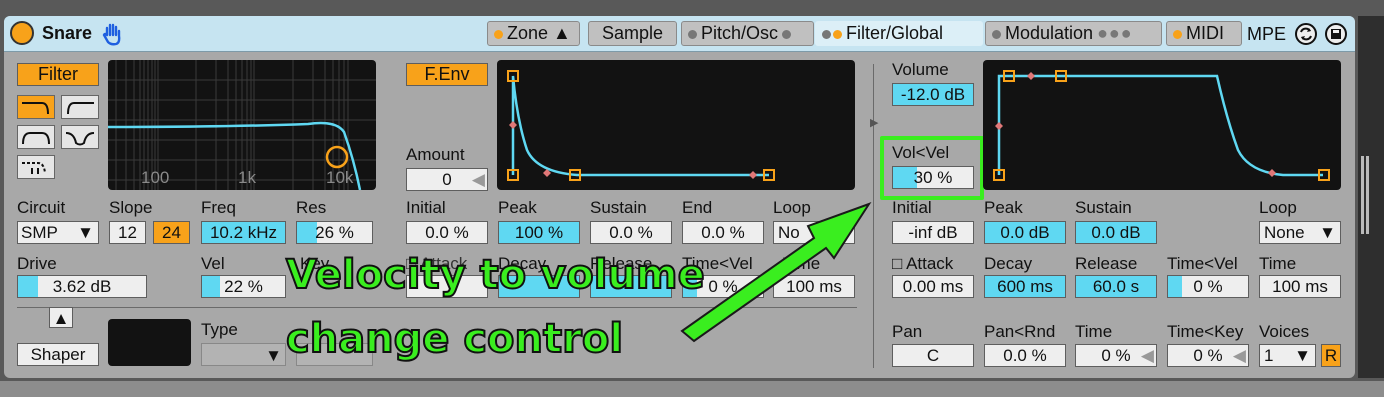 This screenshot has width=1384, height=397. Describe the element at coordinates (1202, 263) in the screenshot. I see `amp-time-vel-label: Time<Vel` at that location.